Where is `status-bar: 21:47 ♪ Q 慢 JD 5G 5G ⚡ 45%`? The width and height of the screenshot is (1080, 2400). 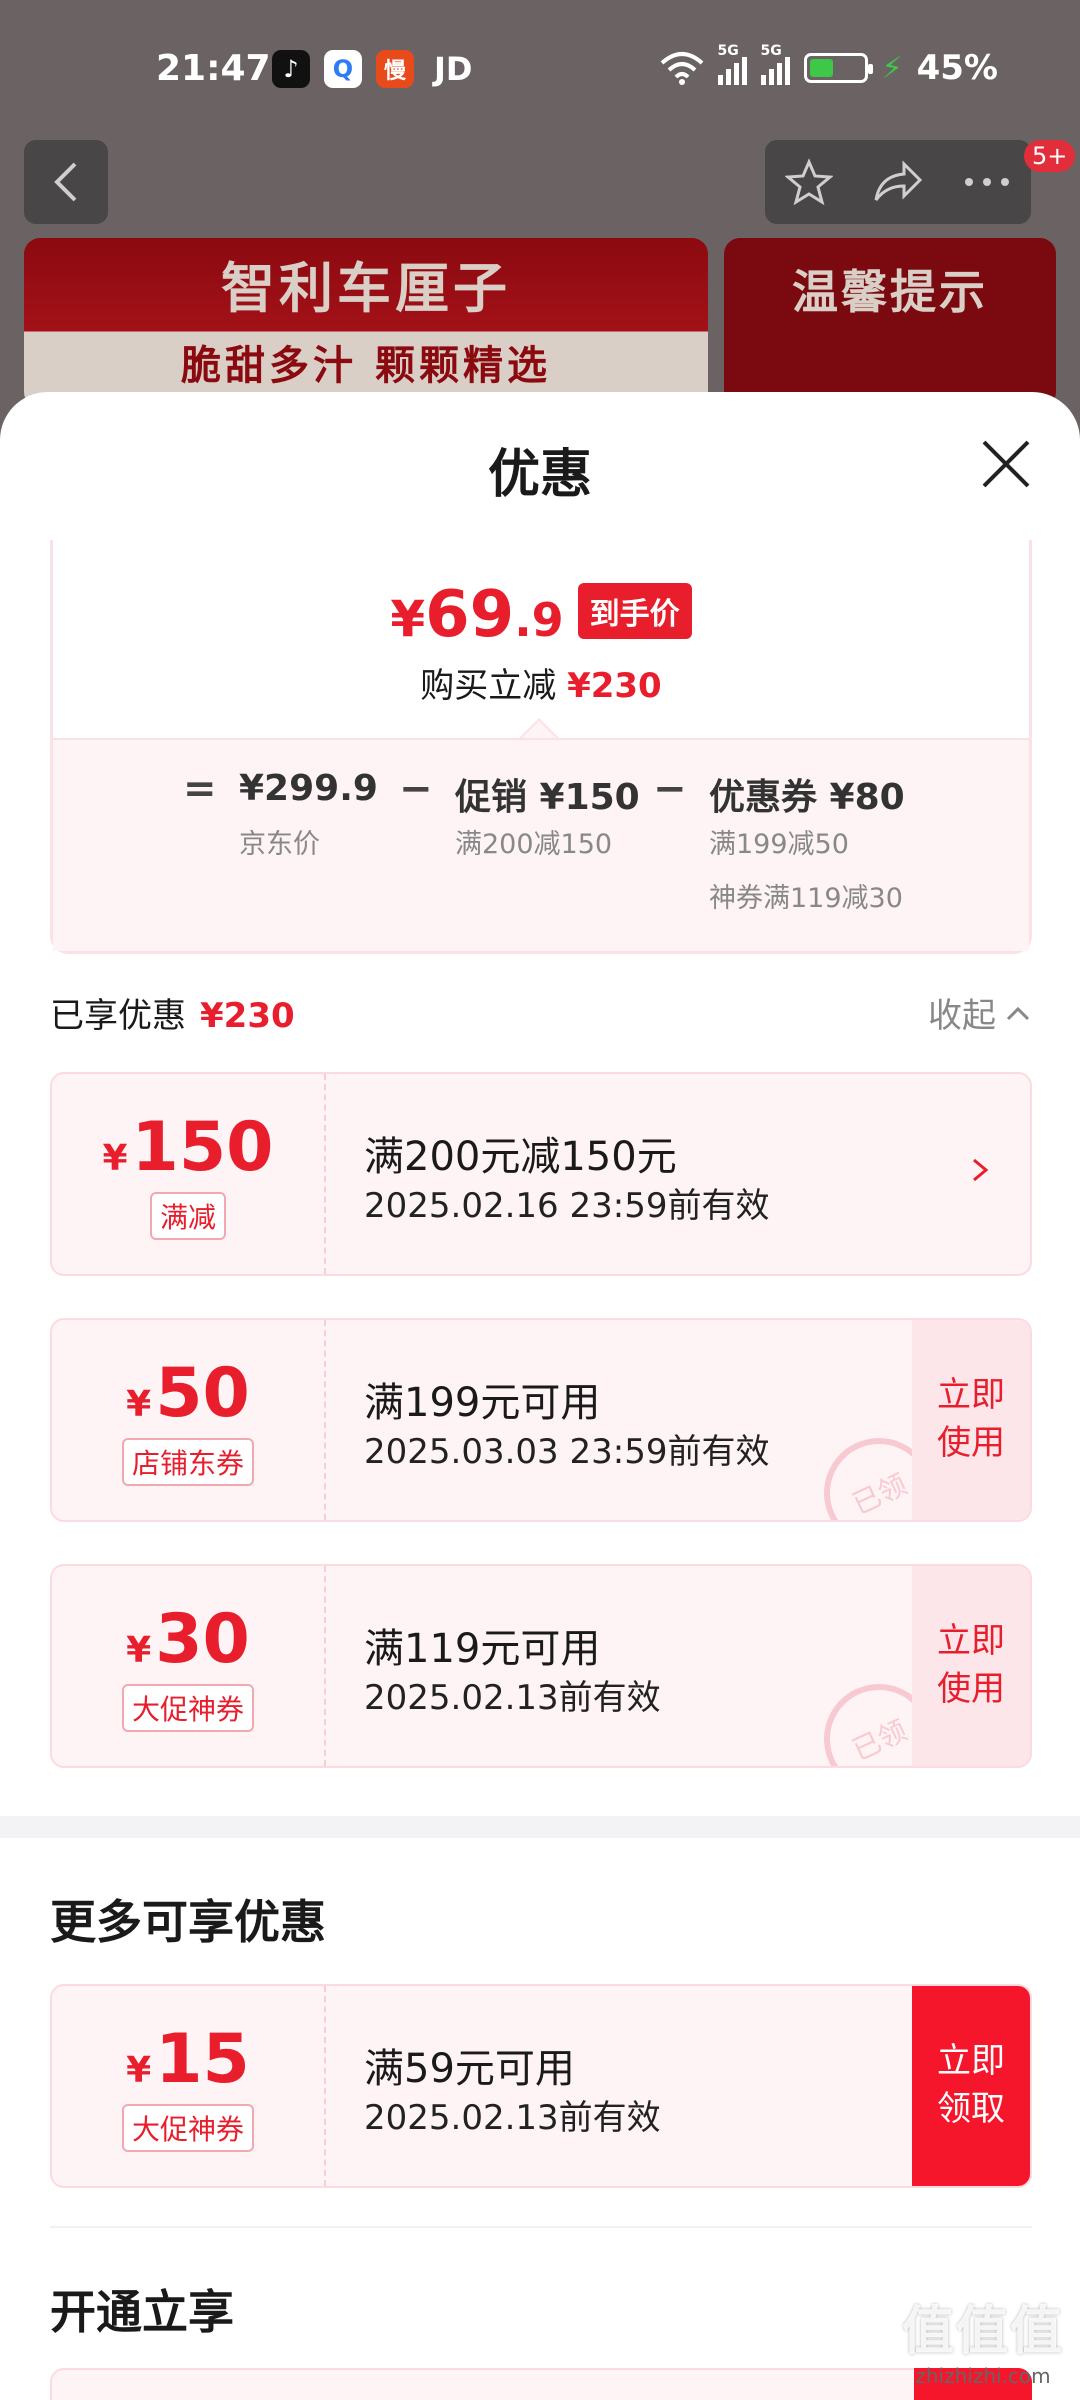
status-bar: 21:47 ♪ Q 慢 JD 5G 5G ⚡ 45% is located at coordinates (540, 70).